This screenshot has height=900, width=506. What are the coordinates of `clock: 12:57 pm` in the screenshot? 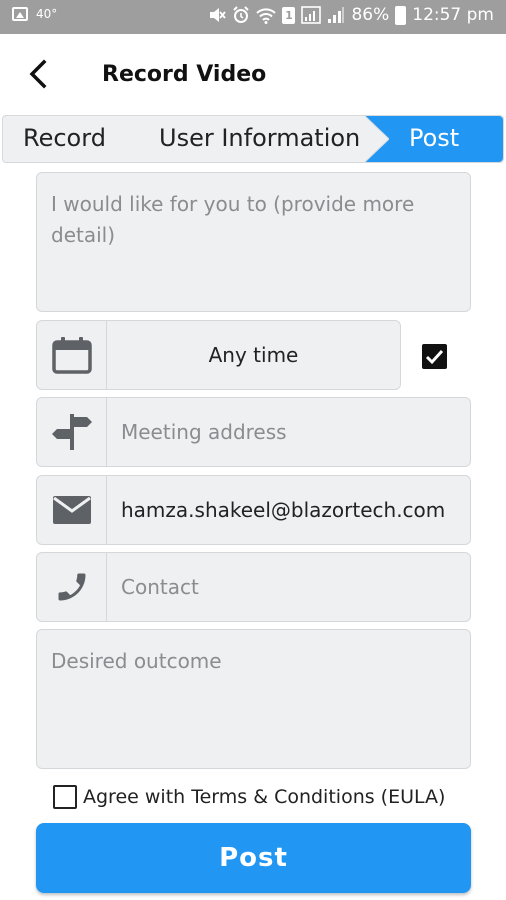 It's located at (453, 15).